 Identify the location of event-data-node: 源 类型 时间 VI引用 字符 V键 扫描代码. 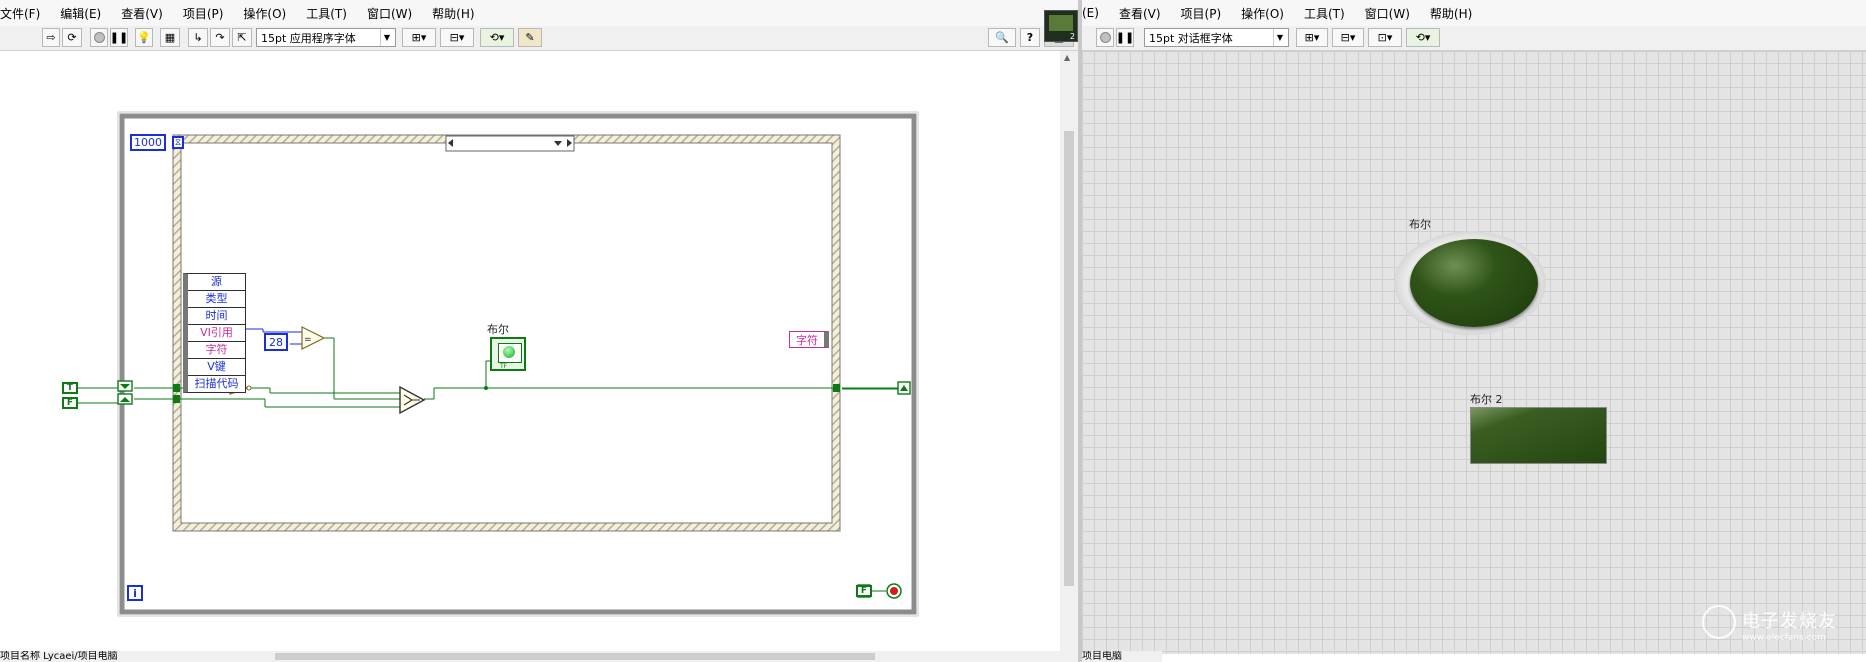
(214, 333).